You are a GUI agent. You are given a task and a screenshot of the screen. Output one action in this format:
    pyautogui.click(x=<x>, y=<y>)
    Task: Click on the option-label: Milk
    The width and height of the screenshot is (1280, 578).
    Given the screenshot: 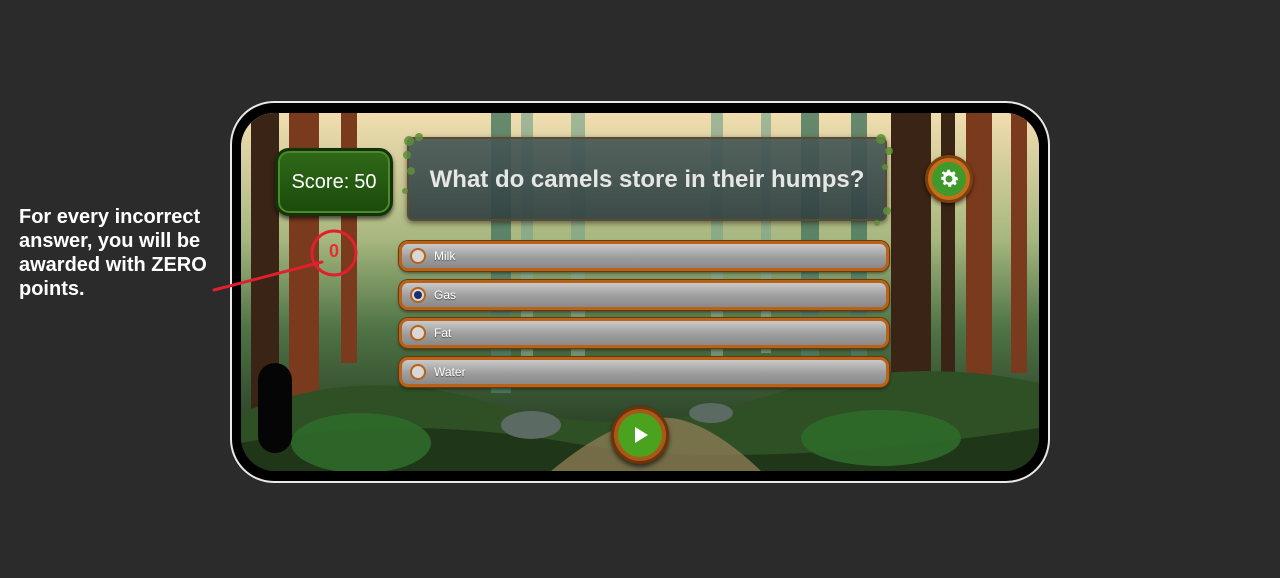 What is the action you would take?
    pyautogui.click(x=445, y=256)
    